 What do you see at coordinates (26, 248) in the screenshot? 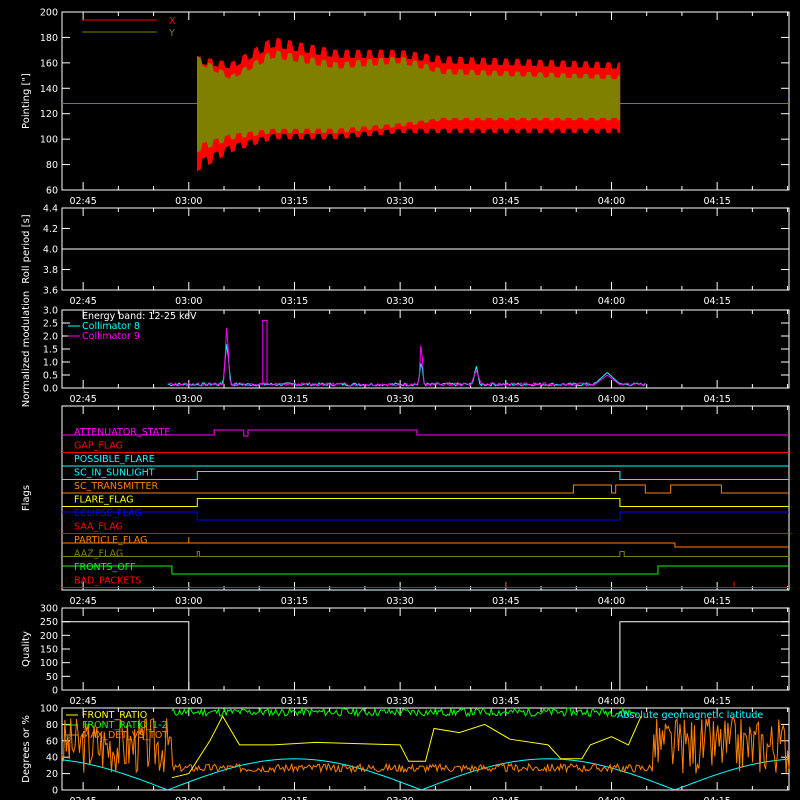
I see `y-axis-label: Roll period [s]` at bounding box center [26, 248].